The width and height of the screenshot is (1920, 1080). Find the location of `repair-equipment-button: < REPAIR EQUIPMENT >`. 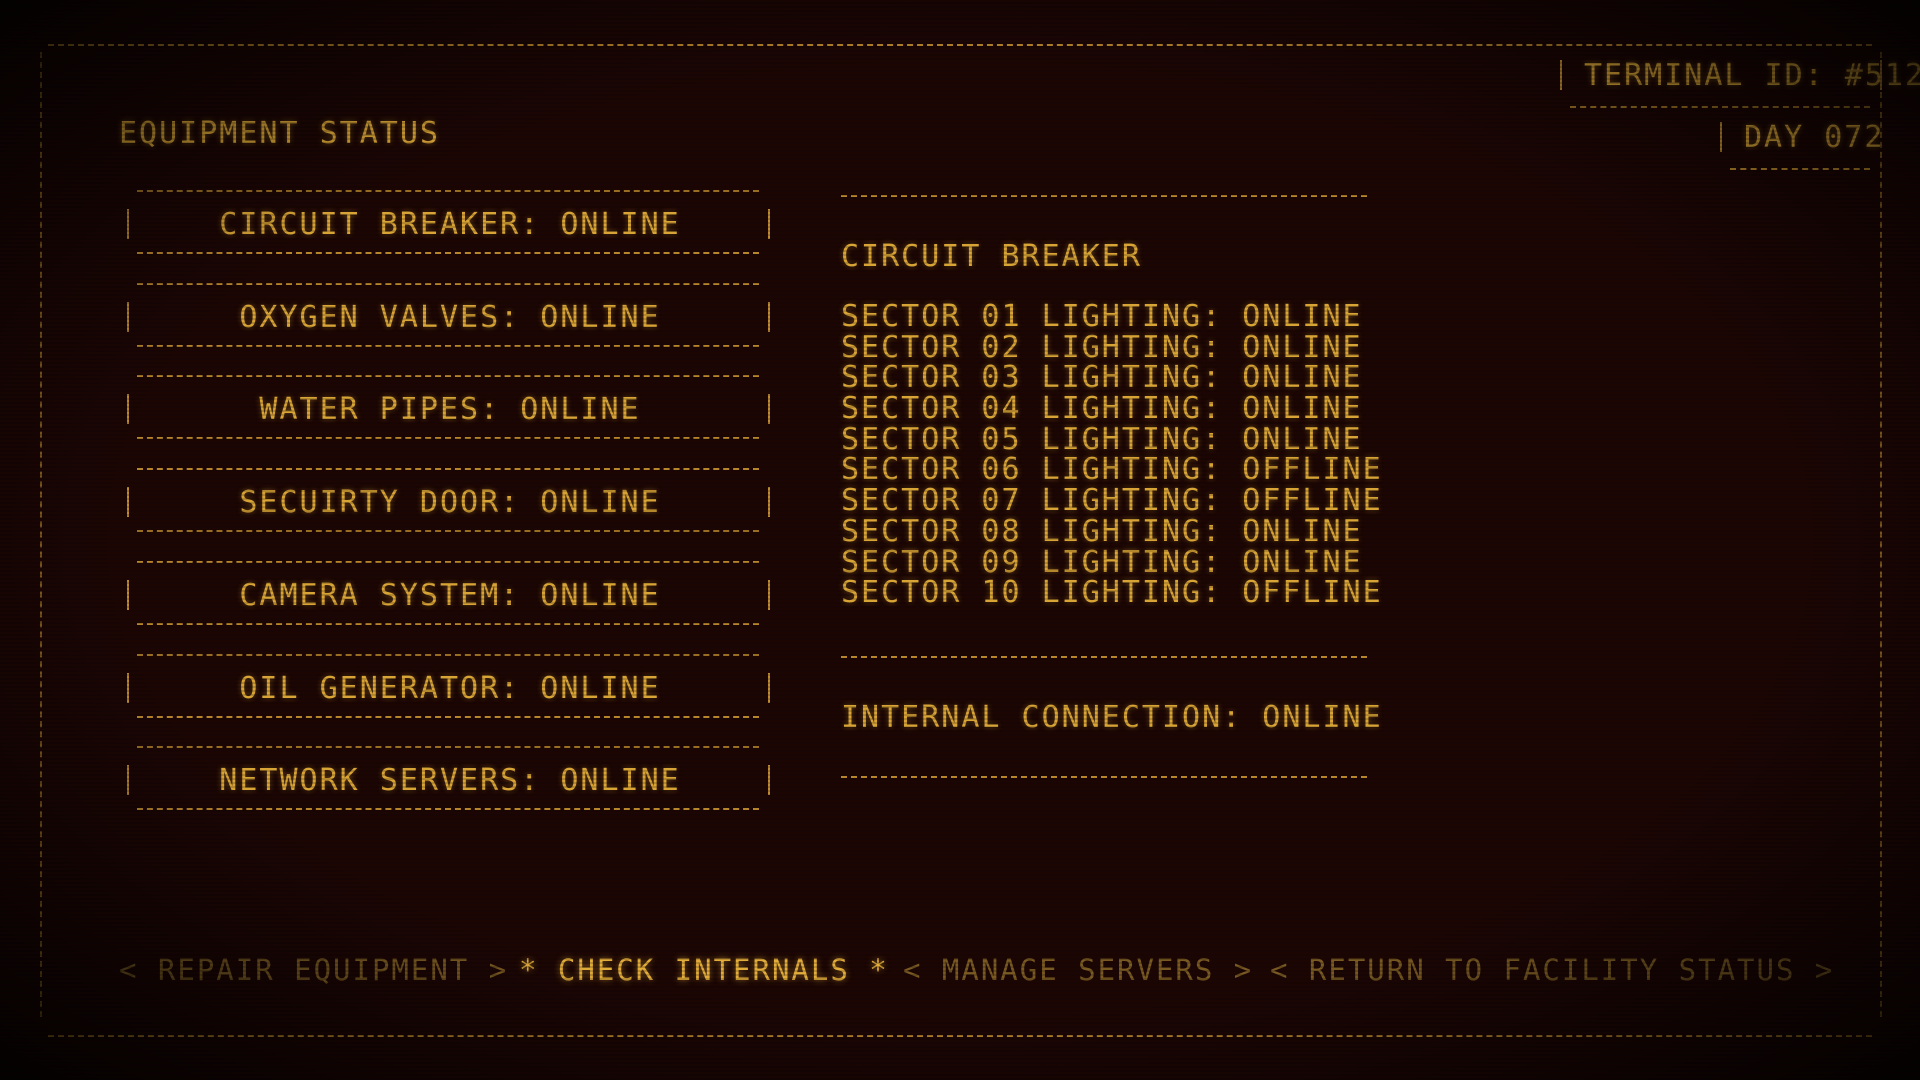

repair-equipment-button: < REPAIR EQUIPMENT > is located at coordinates (313, 970).